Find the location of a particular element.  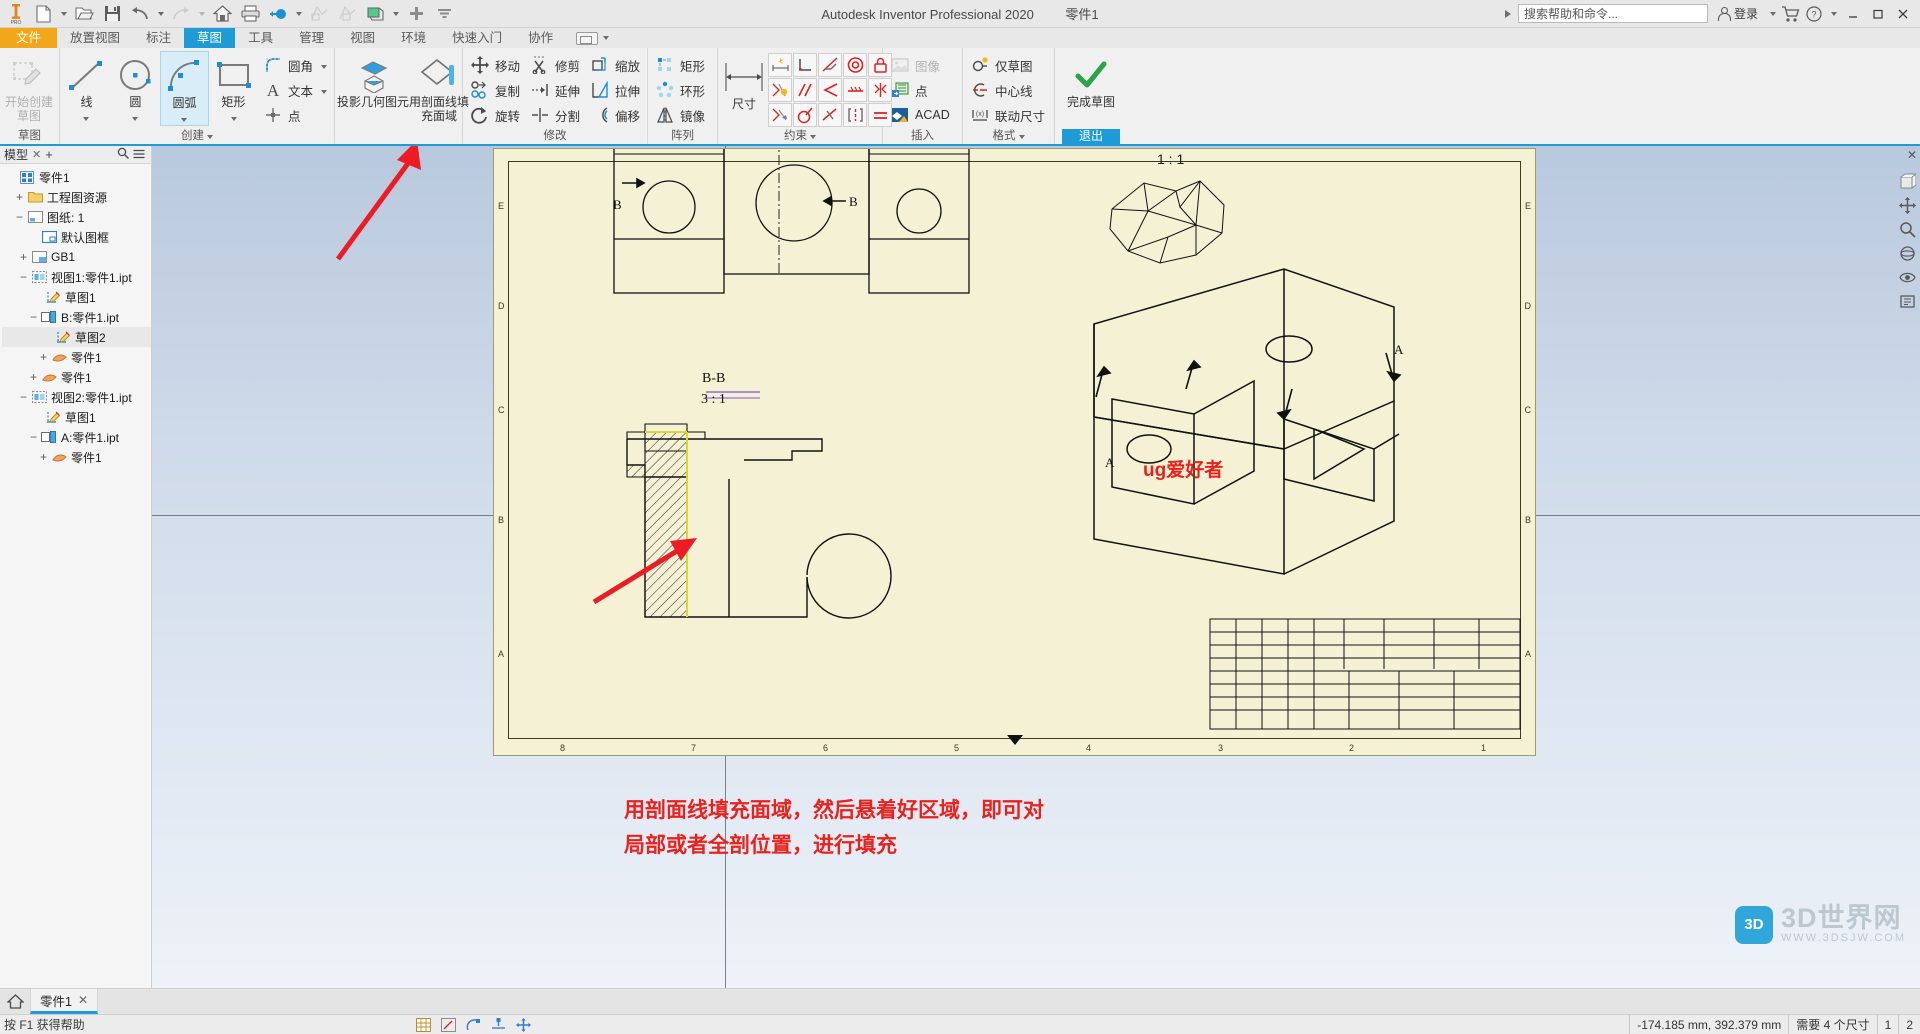

rectangle-button: 矩形 is located at coordinates (233, 87).